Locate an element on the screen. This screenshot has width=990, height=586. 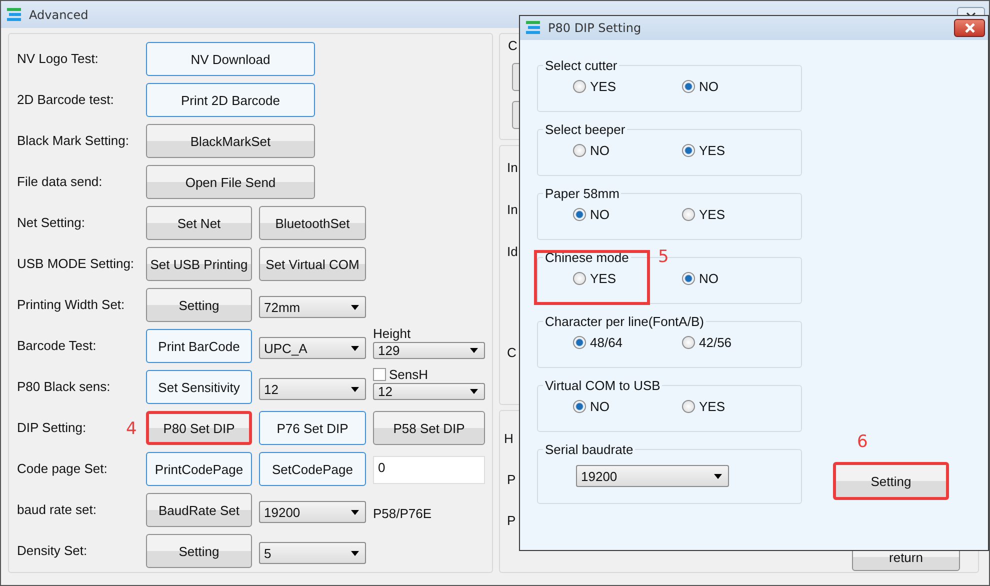
callout-number: 4 is located at coordinates (131, 429).